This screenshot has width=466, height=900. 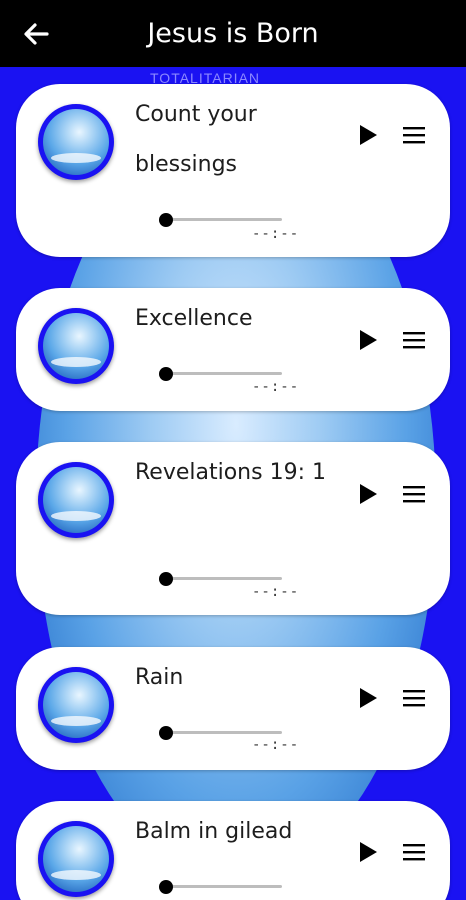 I want to click on track-title: Revelations 19: 1, so click(x=230, y=472).